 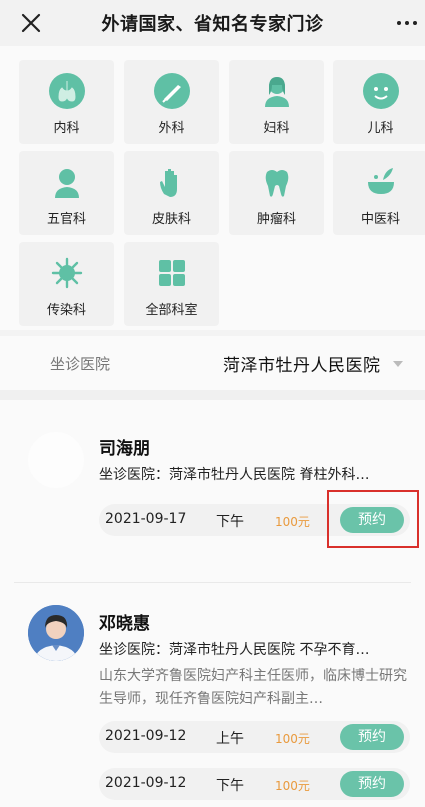 I want to click on hospital-filter-value: 菏泽市牡丹人民医院, so click(x=302, y=363).